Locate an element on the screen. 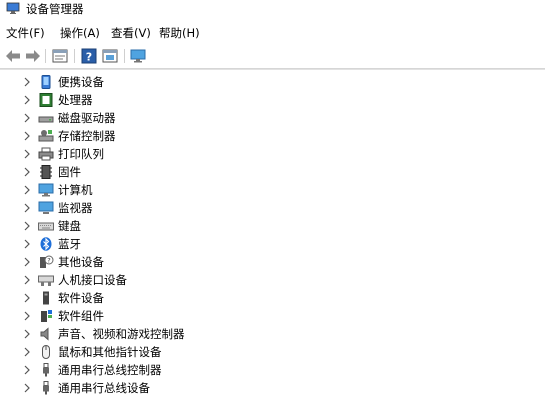  tree-item: 软件组件 is located at coordinates (272, 316).